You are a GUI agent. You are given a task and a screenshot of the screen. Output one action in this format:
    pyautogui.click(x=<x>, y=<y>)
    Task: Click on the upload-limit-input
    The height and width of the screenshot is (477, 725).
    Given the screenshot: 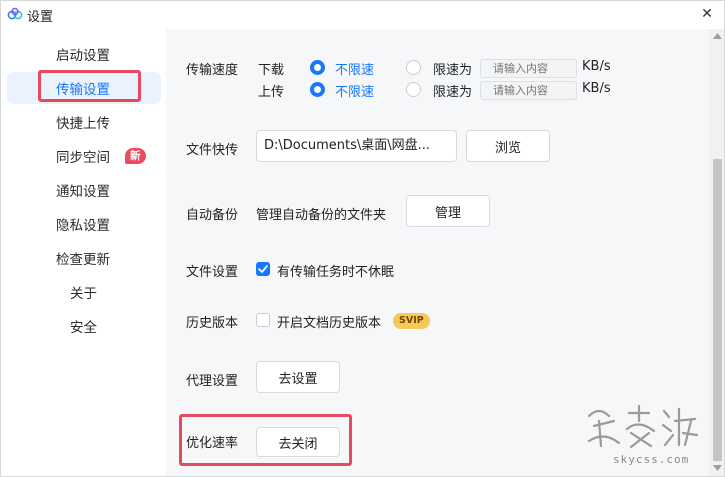 What is the action you would take?
    pyautogui.click(x=528, y=90)
    